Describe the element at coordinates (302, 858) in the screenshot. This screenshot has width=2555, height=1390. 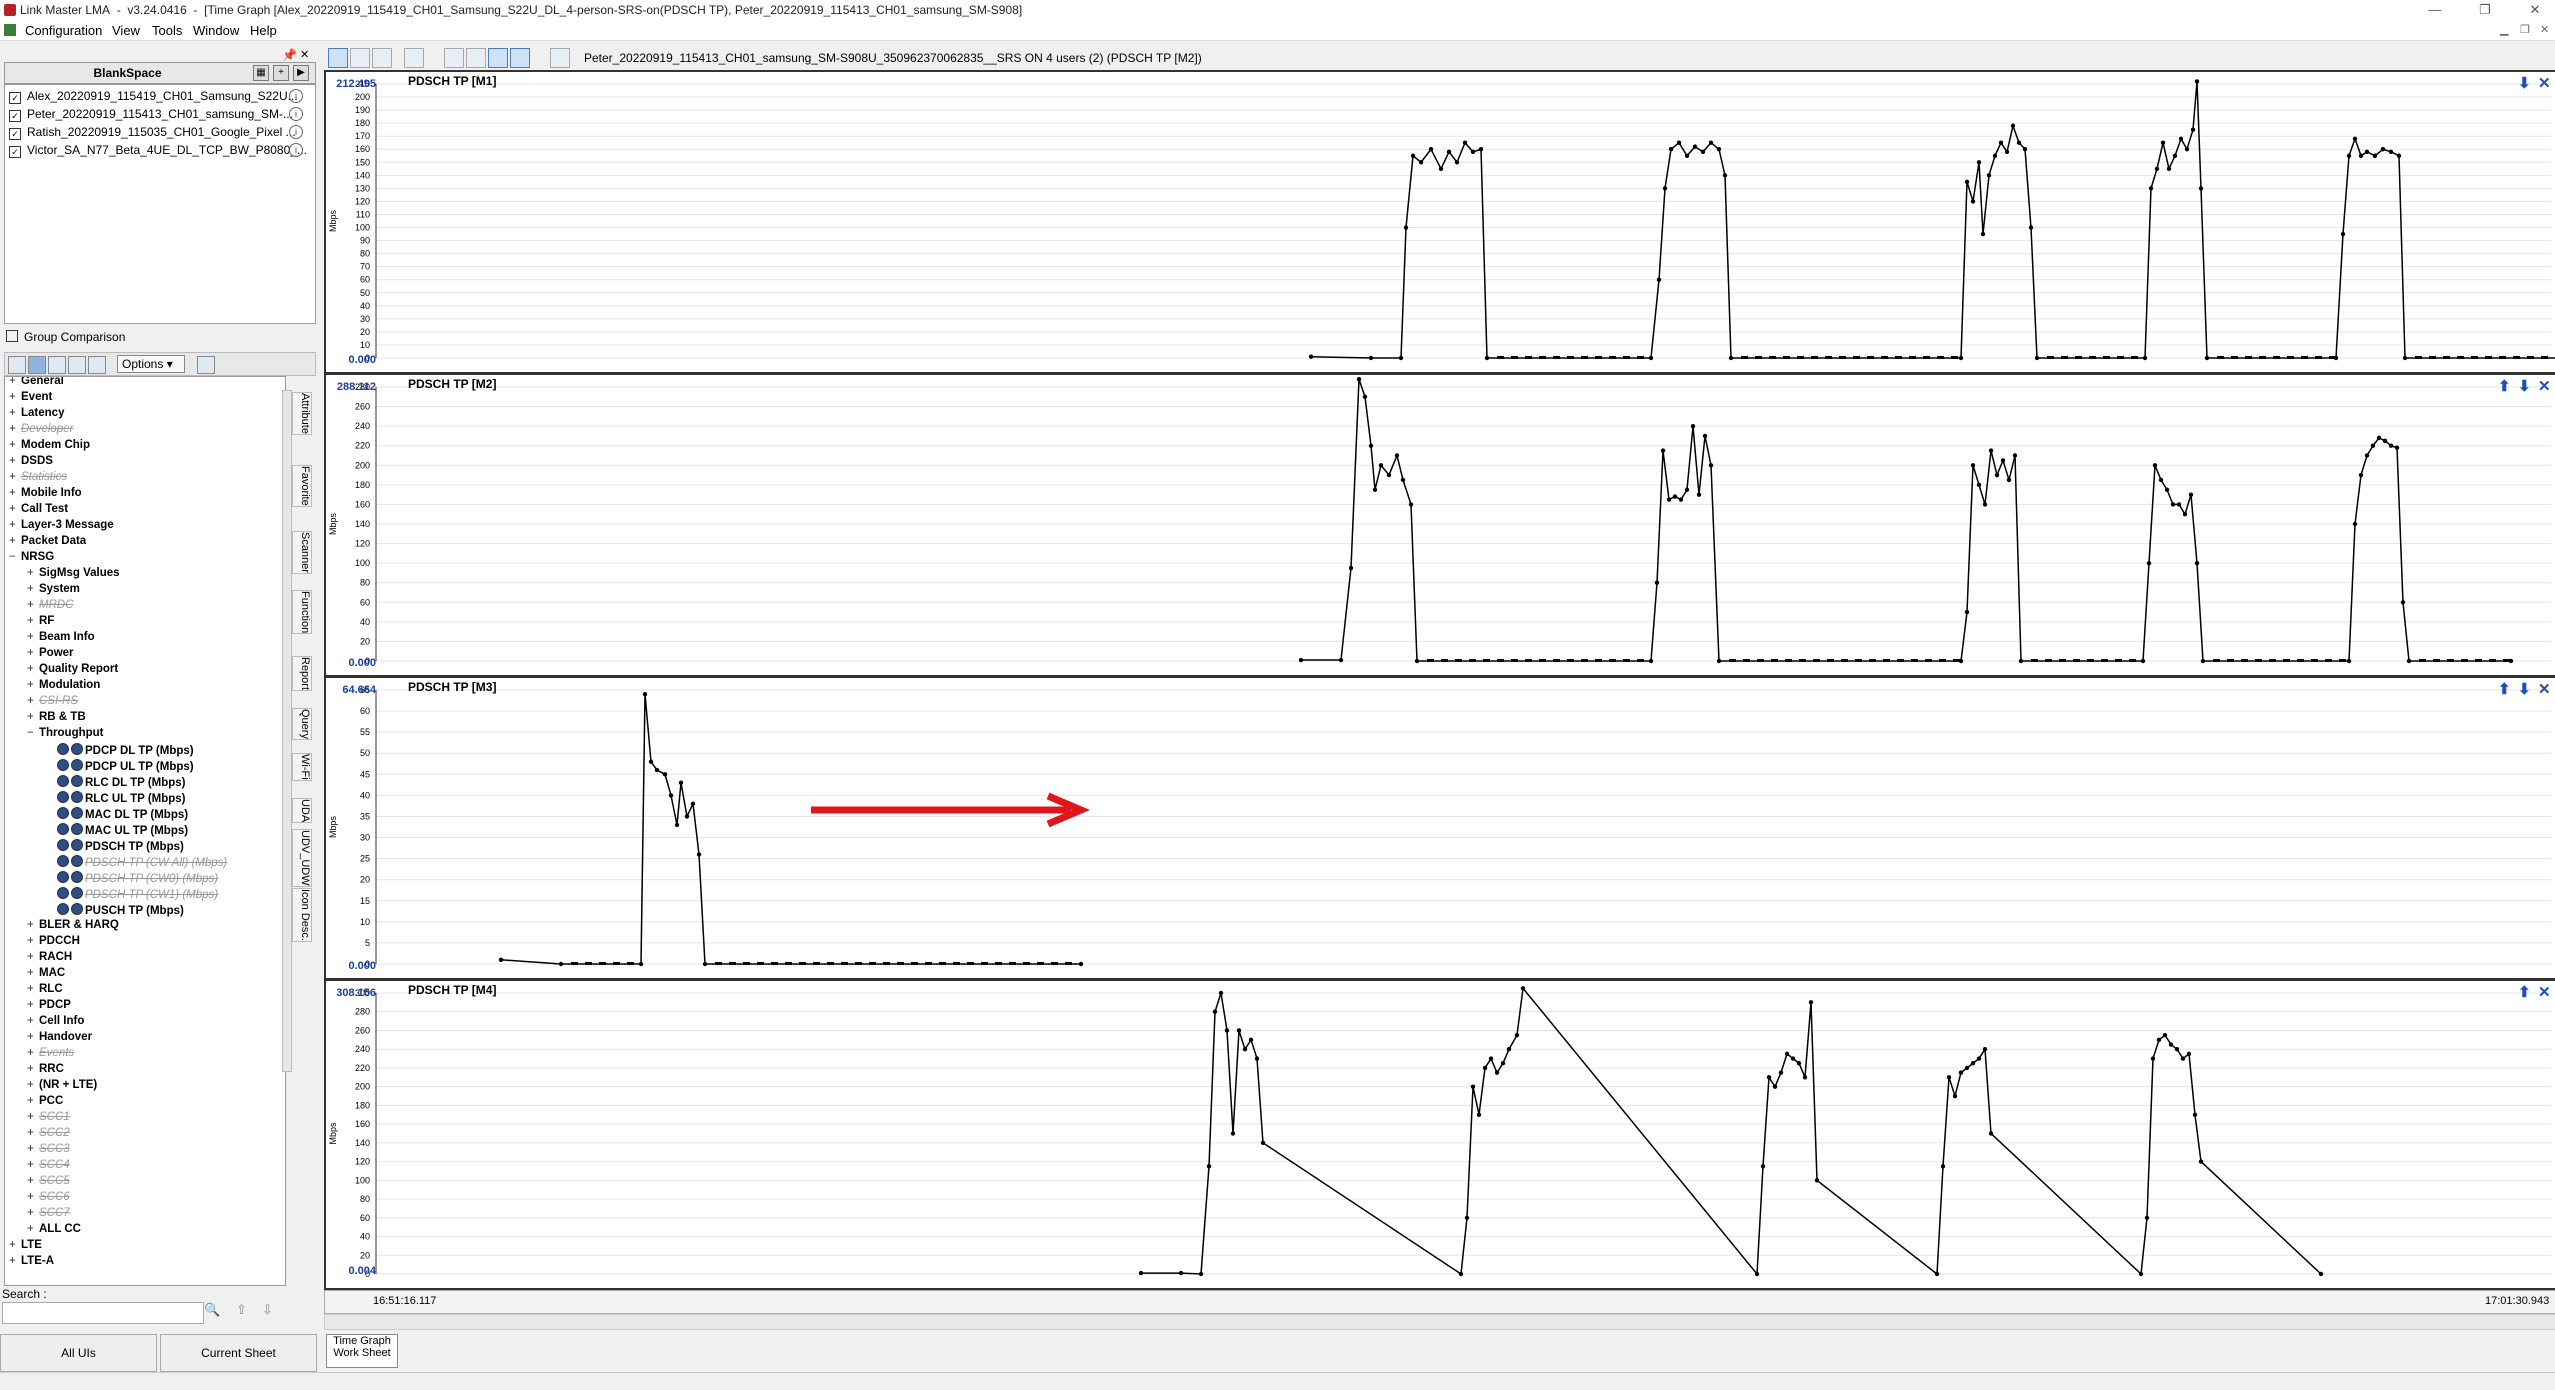
I see `vtab-udv-udw: UDV_UDW` at that location.